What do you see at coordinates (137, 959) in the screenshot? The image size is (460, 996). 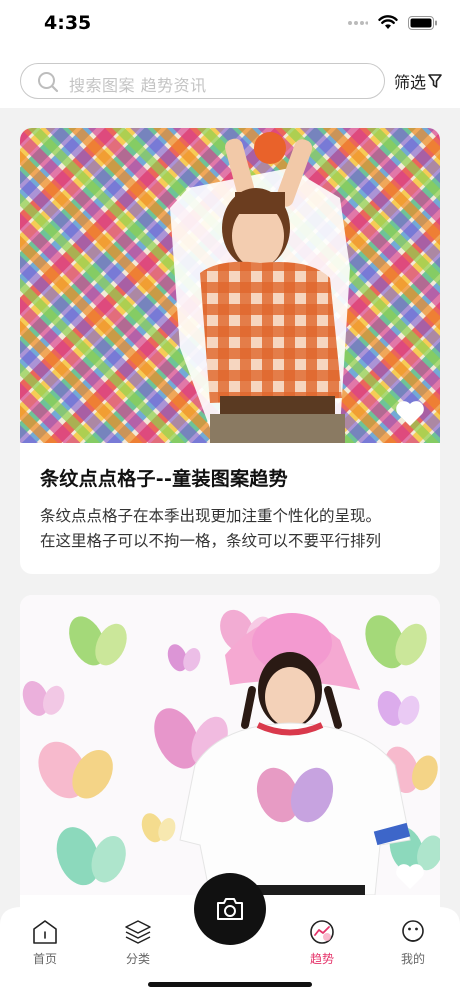 I see `tab-label: 分类` at bounding box center [137, 959].